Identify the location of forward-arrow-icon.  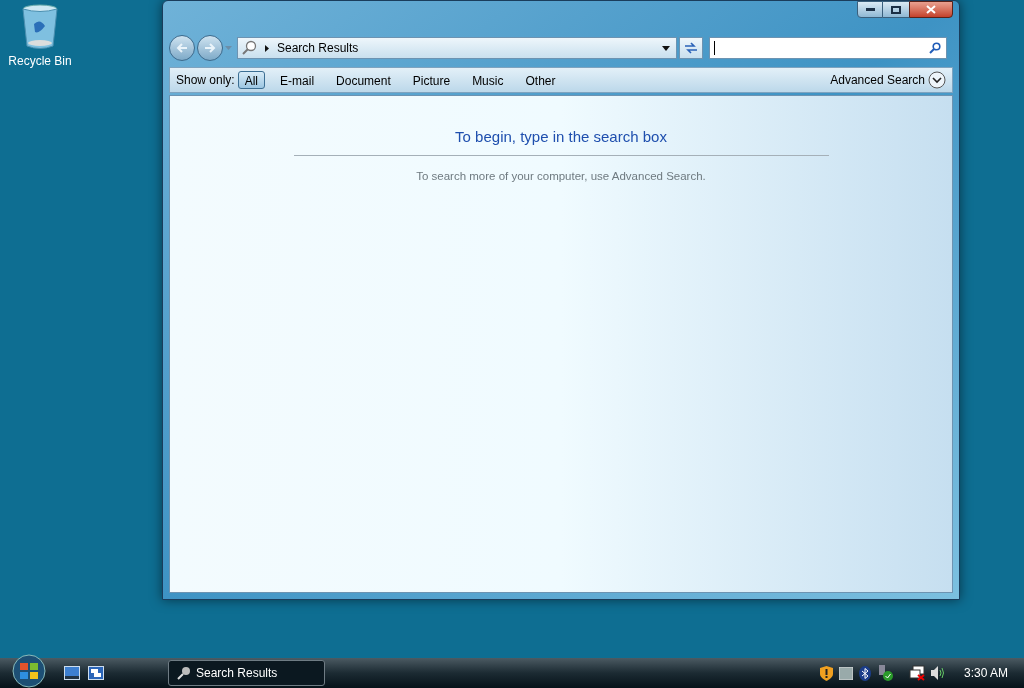
(210, 48).